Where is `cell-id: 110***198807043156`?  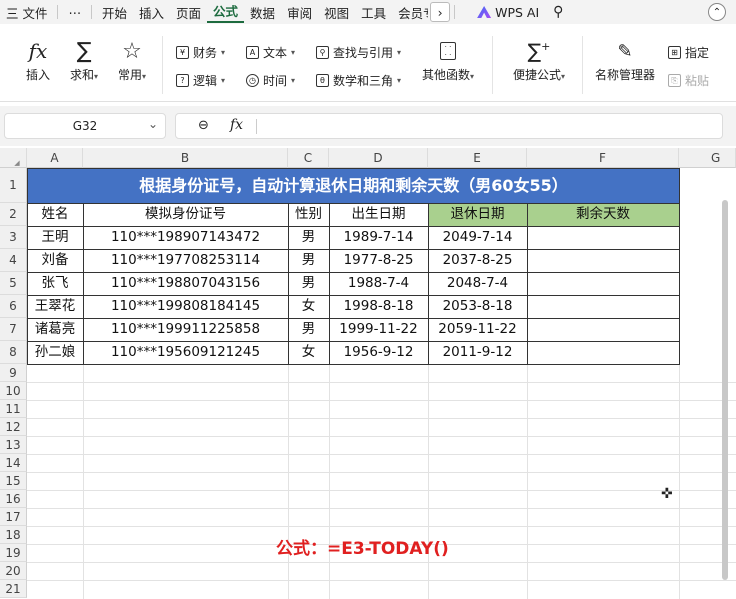
cell-id: 110***198807043156 is located at coordinates (185, 283).